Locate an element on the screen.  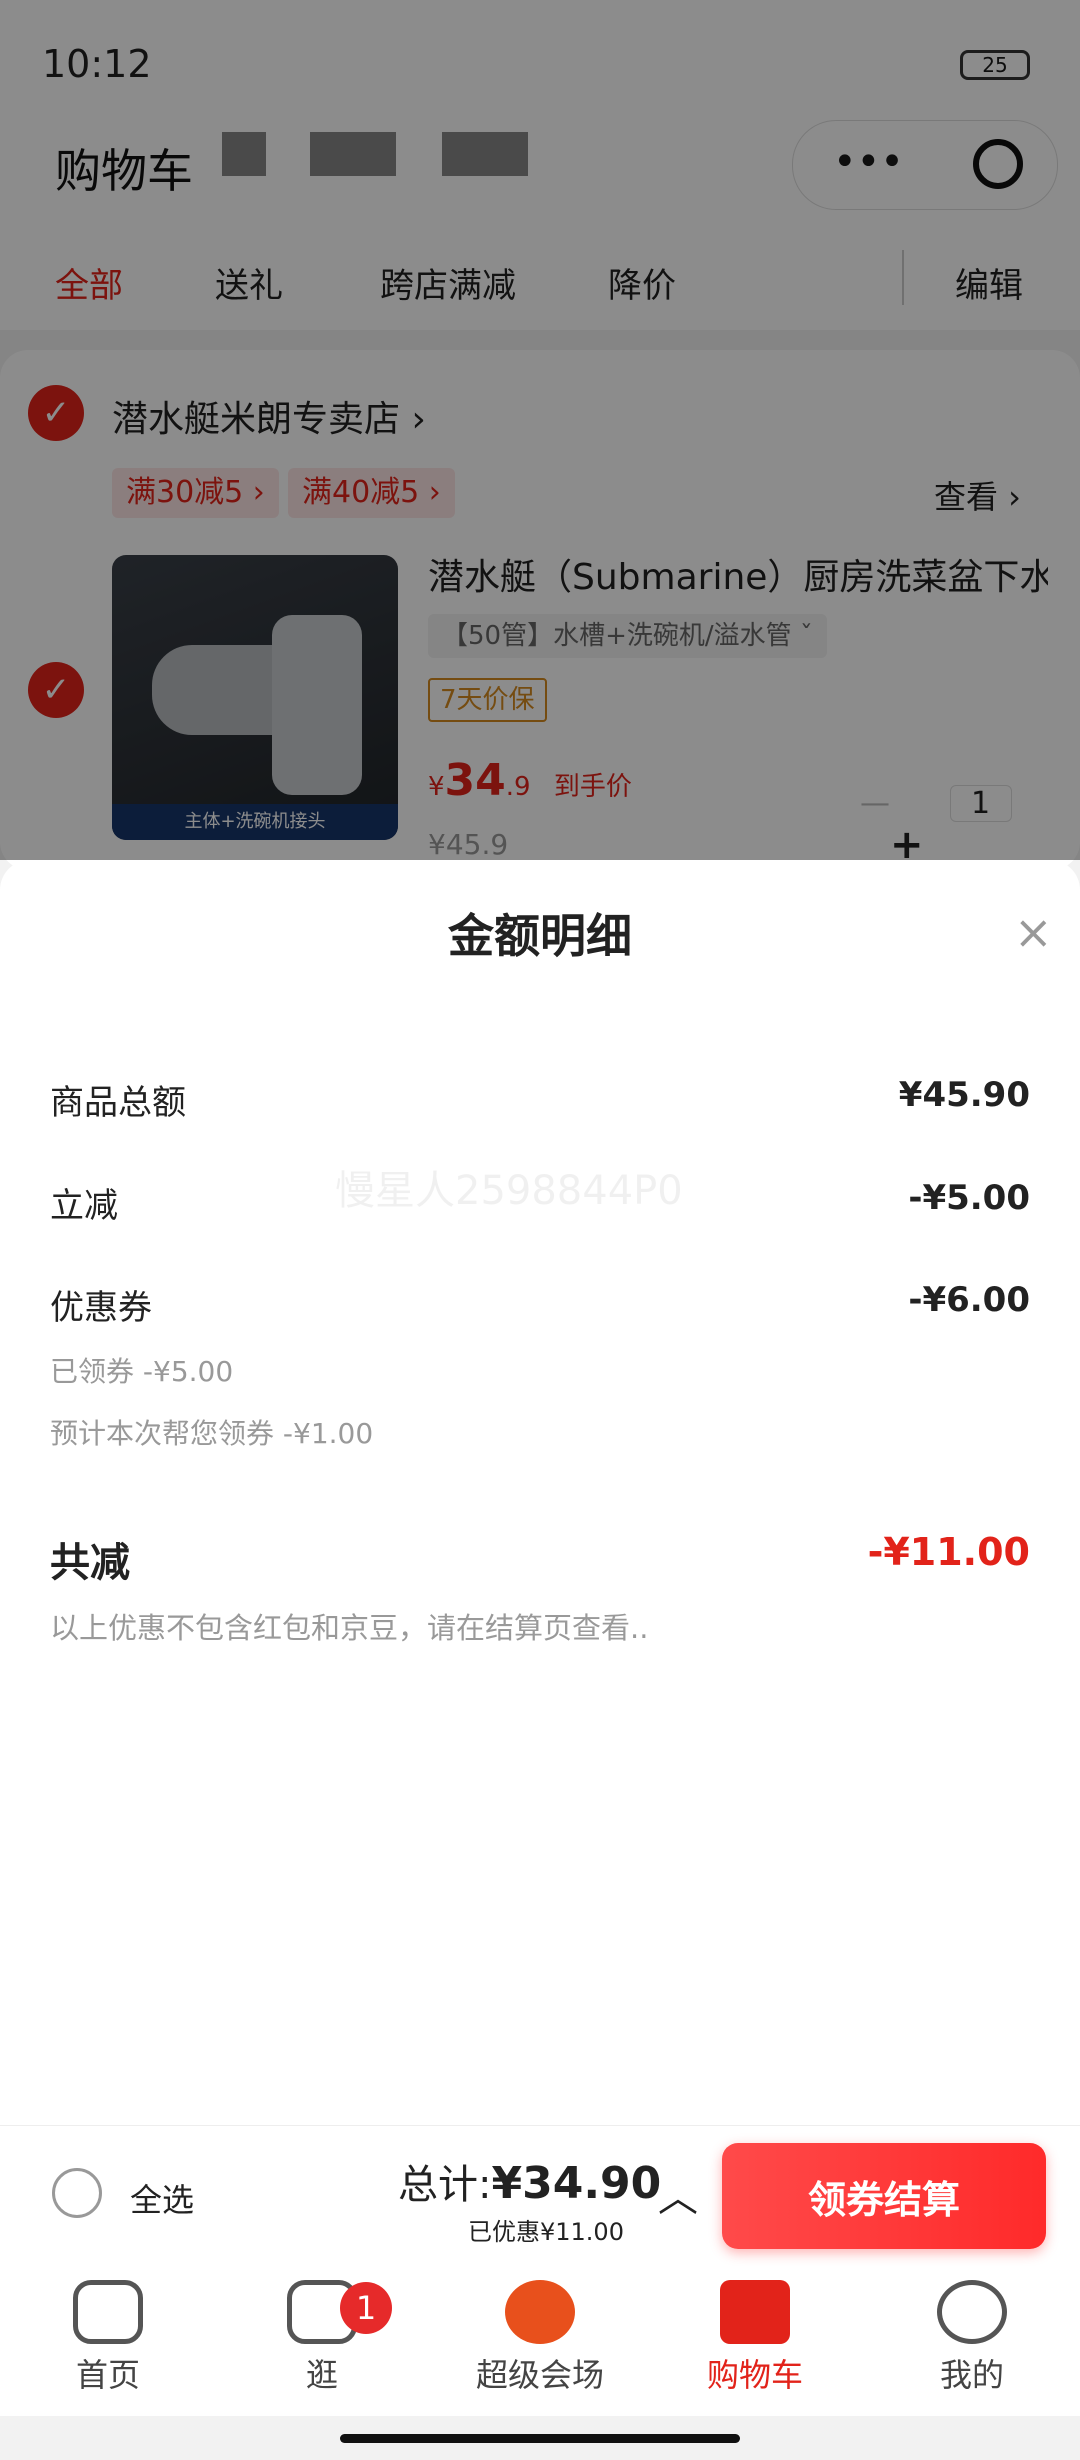
tab-mine: 我的 is located at coordinates (972, 2338).